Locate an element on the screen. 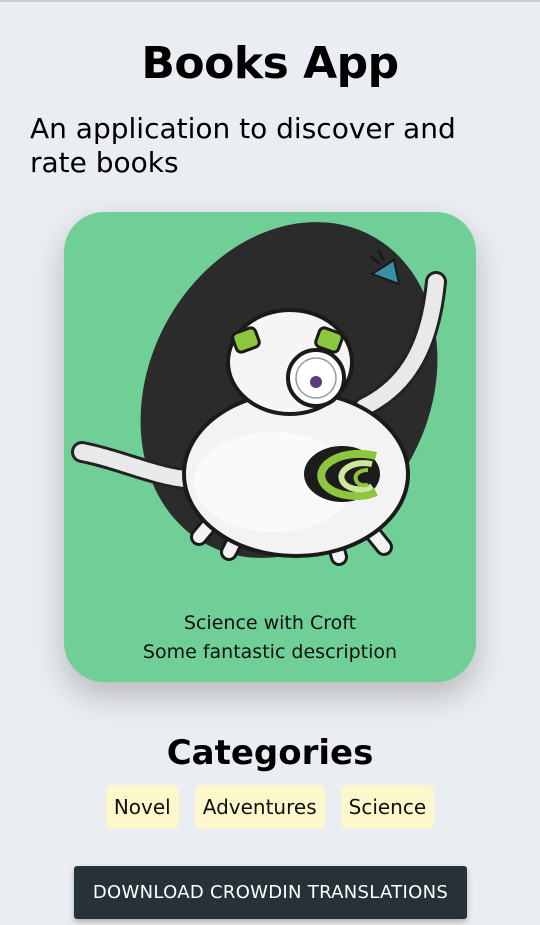 The width and height of the screenshot is (540, 925). app-title: Books App is located at coordinates (270, 63).